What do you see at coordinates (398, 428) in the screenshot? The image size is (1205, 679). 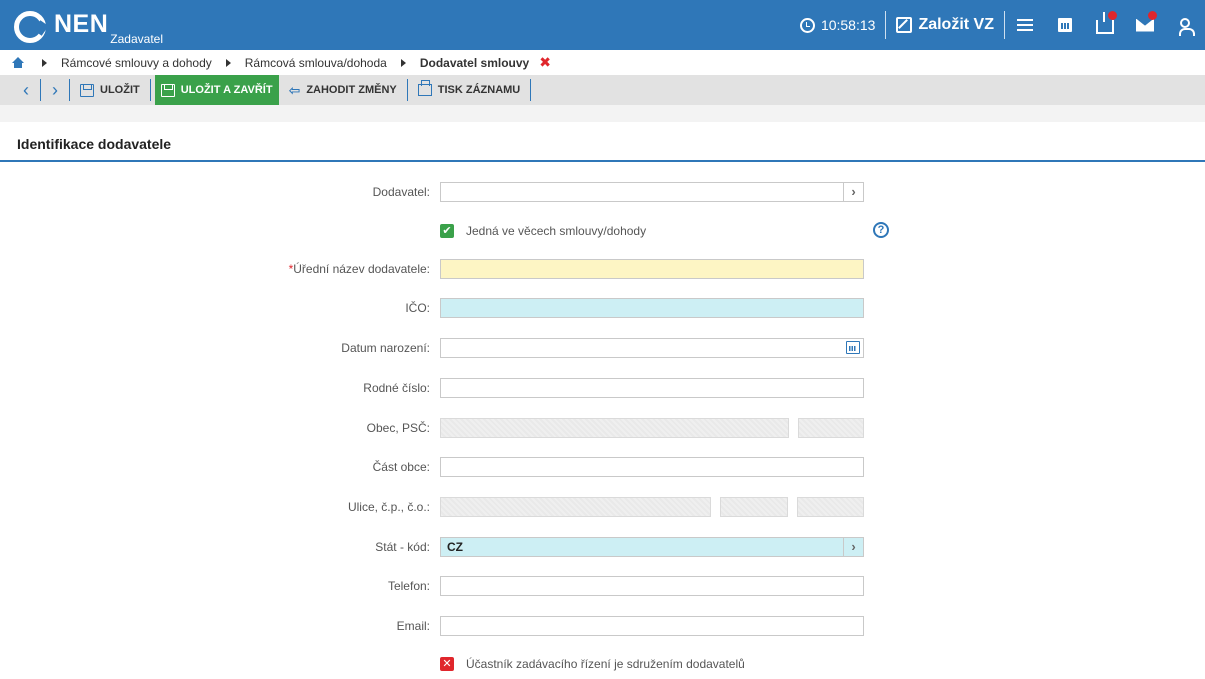 I see `obec-psc-label: Obec, PSČ:` at bounding box center [398, 428].